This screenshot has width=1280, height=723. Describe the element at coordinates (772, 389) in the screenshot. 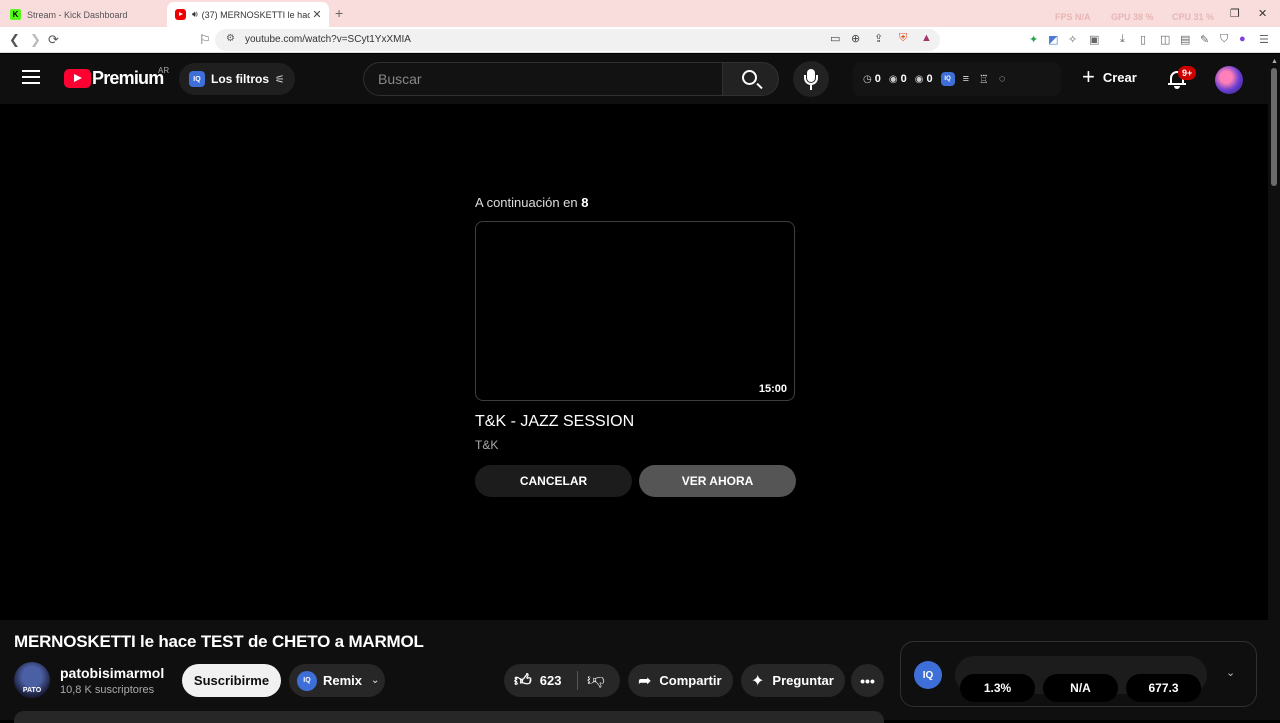

I see `video-duration: 15:00` at that location.